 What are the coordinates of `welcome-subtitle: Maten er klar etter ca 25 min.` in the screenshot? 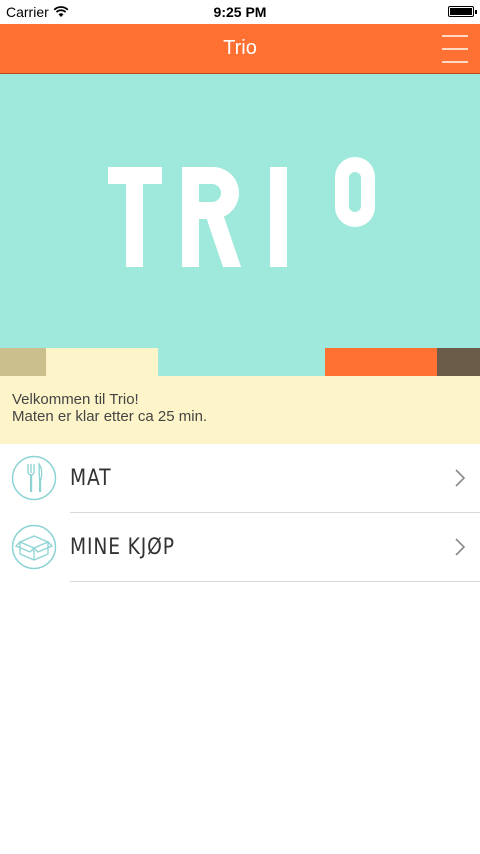 It's located at (110, 416).